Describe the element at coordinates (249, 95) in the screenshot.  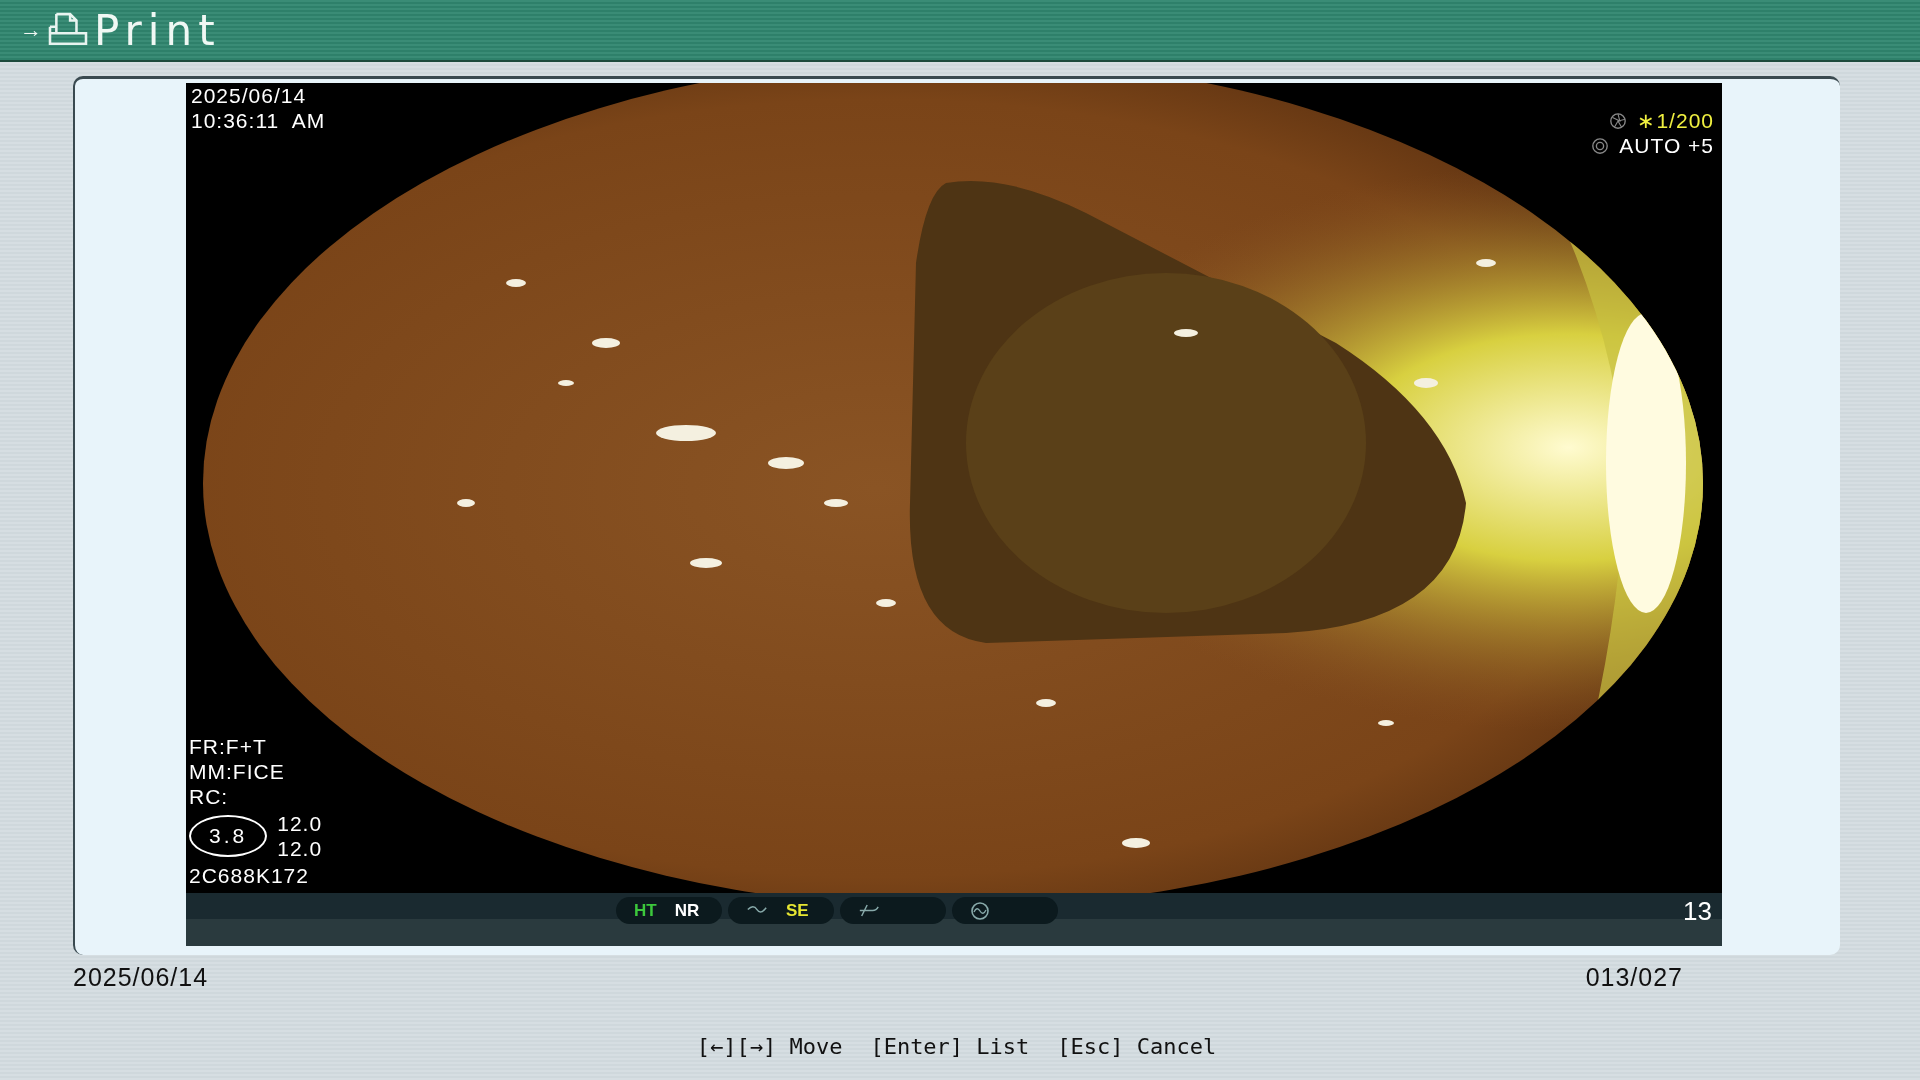
I see `image-date: 2025/06/14` at that location.